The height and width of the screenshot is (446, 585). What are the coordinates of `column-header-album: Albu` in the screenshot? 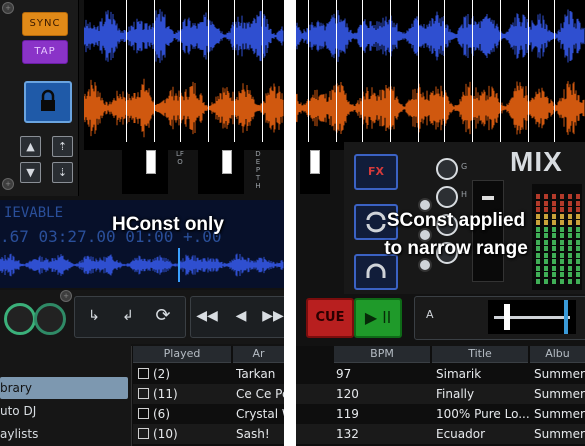 It's located at (557, 354).